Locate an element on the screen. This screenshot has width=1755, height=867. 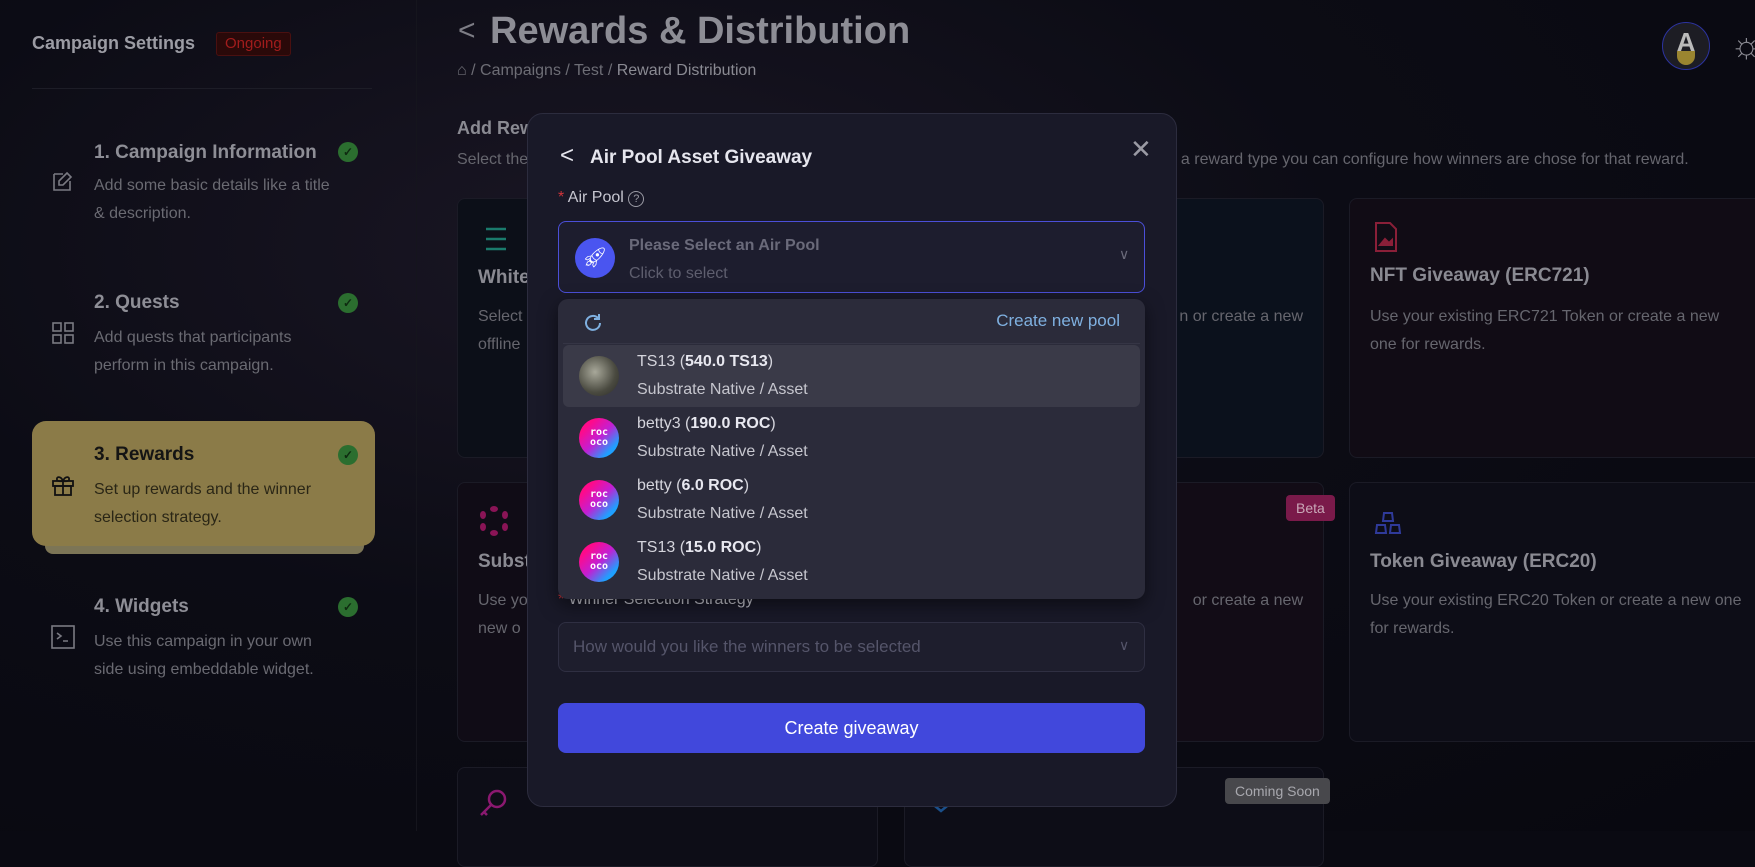
step-title: 3. Rewards is located at coordinates (144, 454).